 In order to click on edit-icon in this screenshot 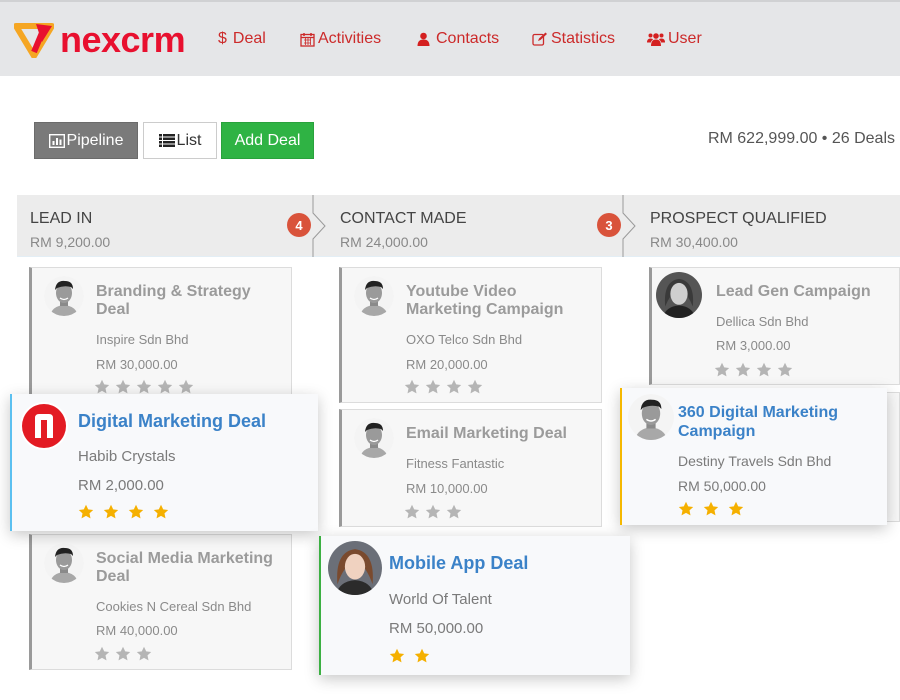, I will do `click(540, 39)`.